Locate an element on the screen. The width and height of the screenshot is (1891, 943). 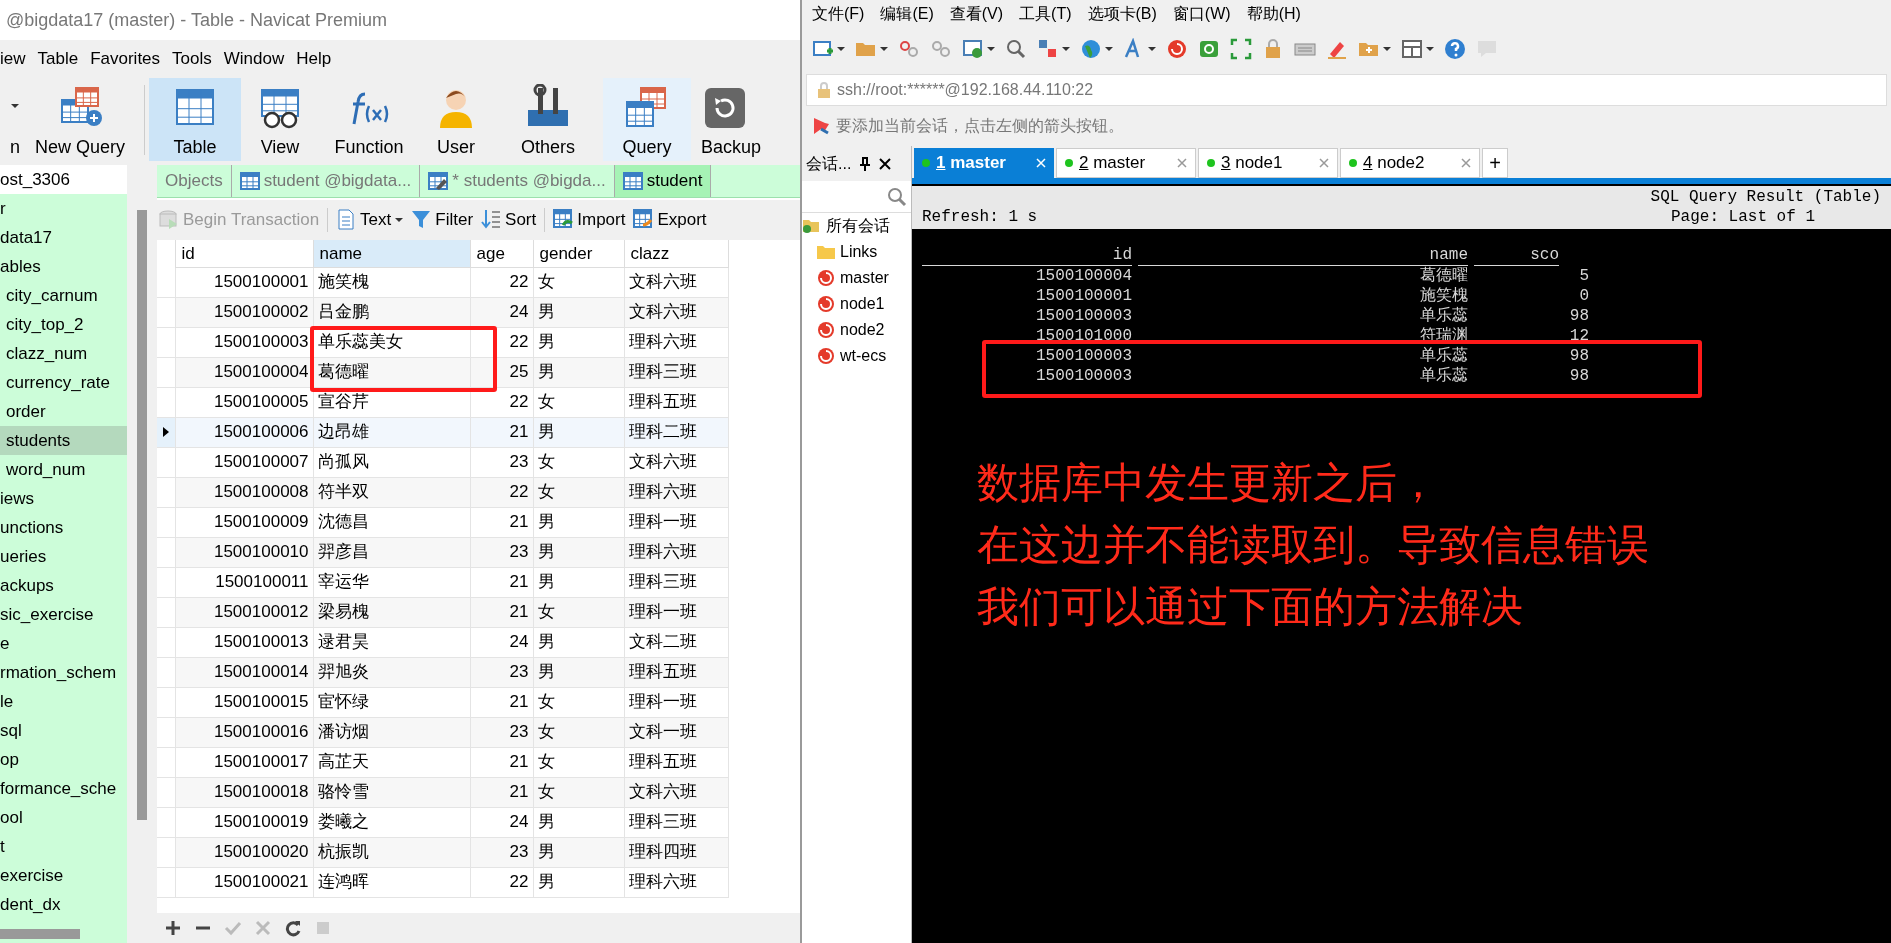
toolbar-button: Query is located at coordinates (647, 119).